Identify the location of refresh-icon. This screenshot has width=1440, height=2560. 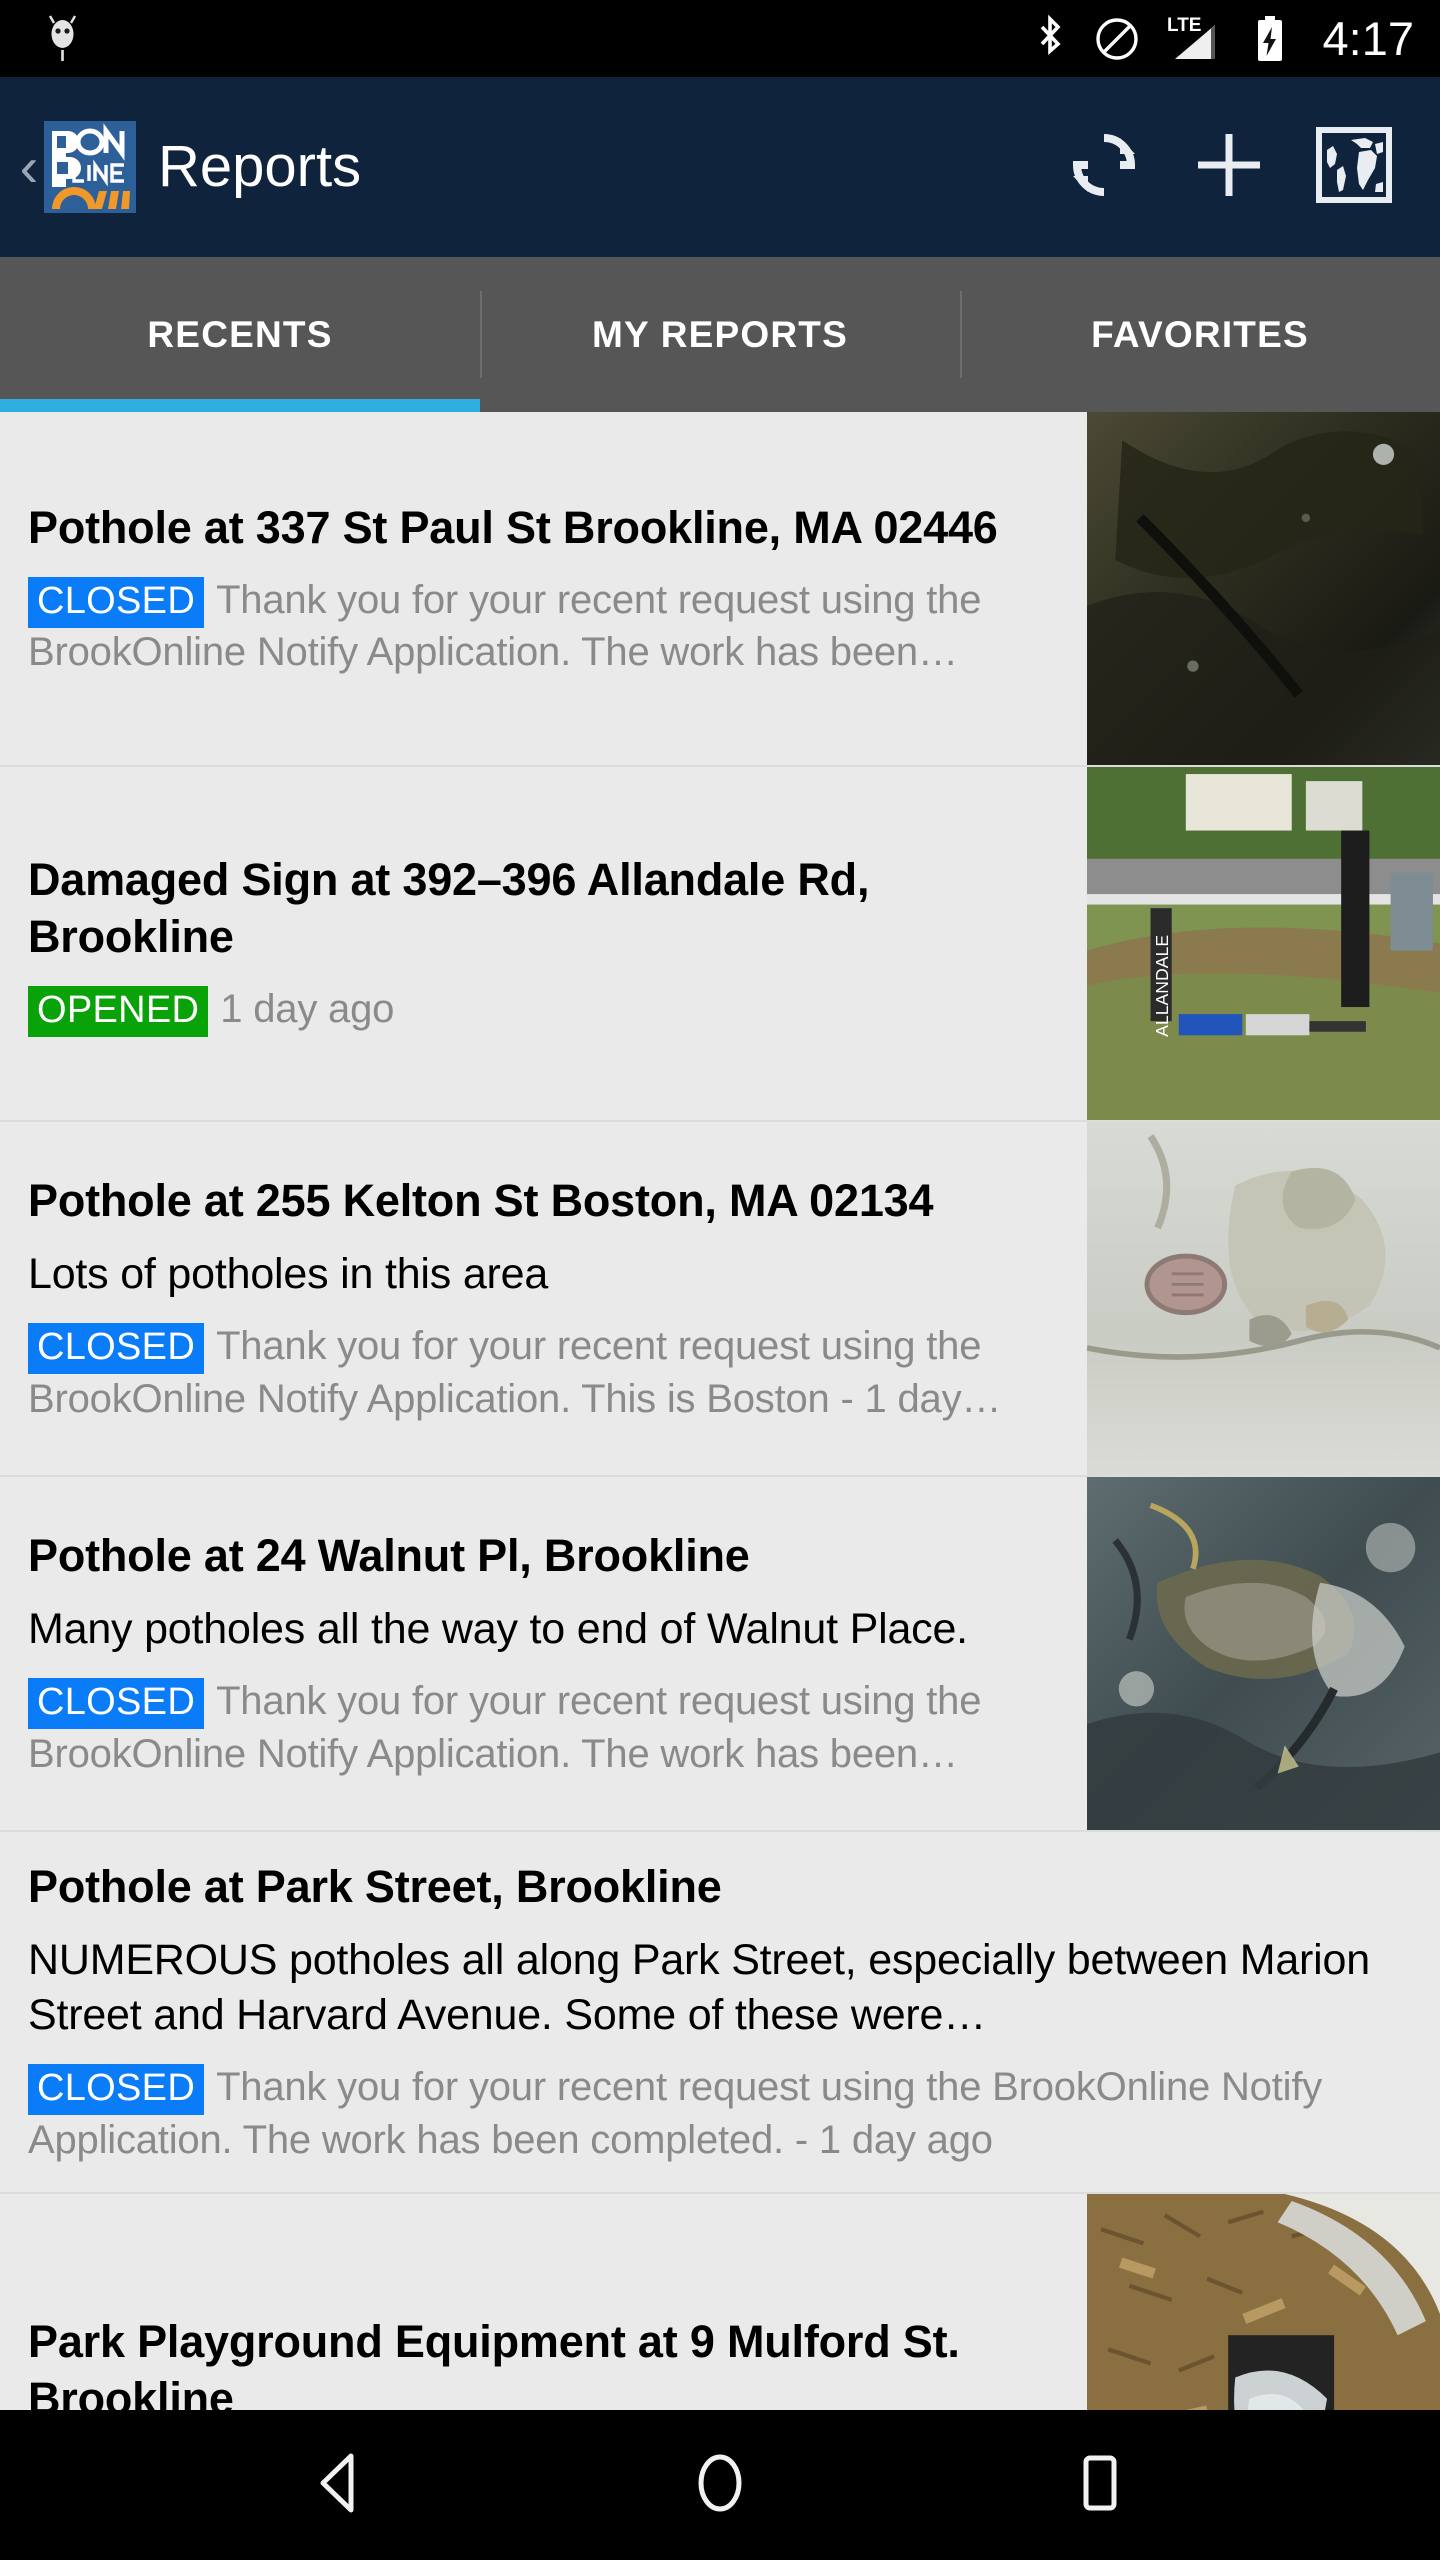
(1104, 167).